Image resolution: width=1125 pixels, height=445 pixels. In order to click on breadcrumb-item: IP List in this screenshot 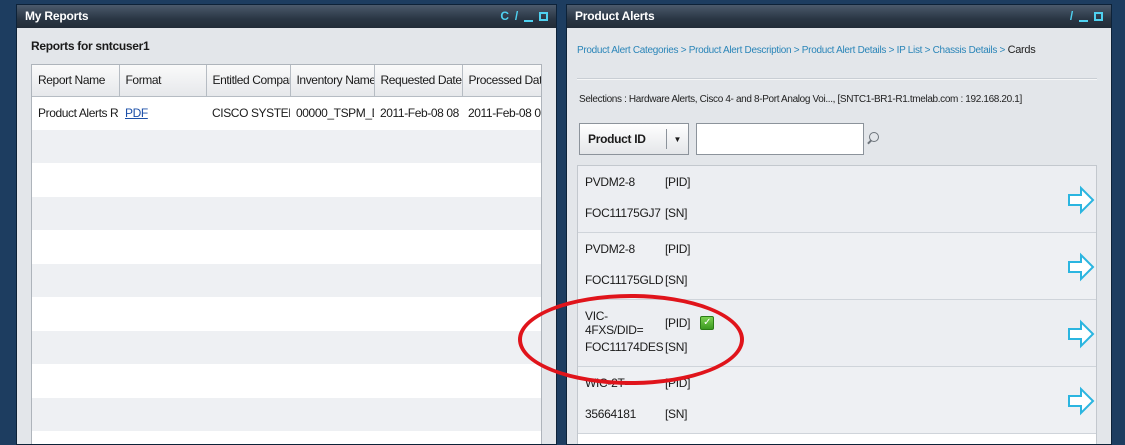, I will do `click(910, 50)`.